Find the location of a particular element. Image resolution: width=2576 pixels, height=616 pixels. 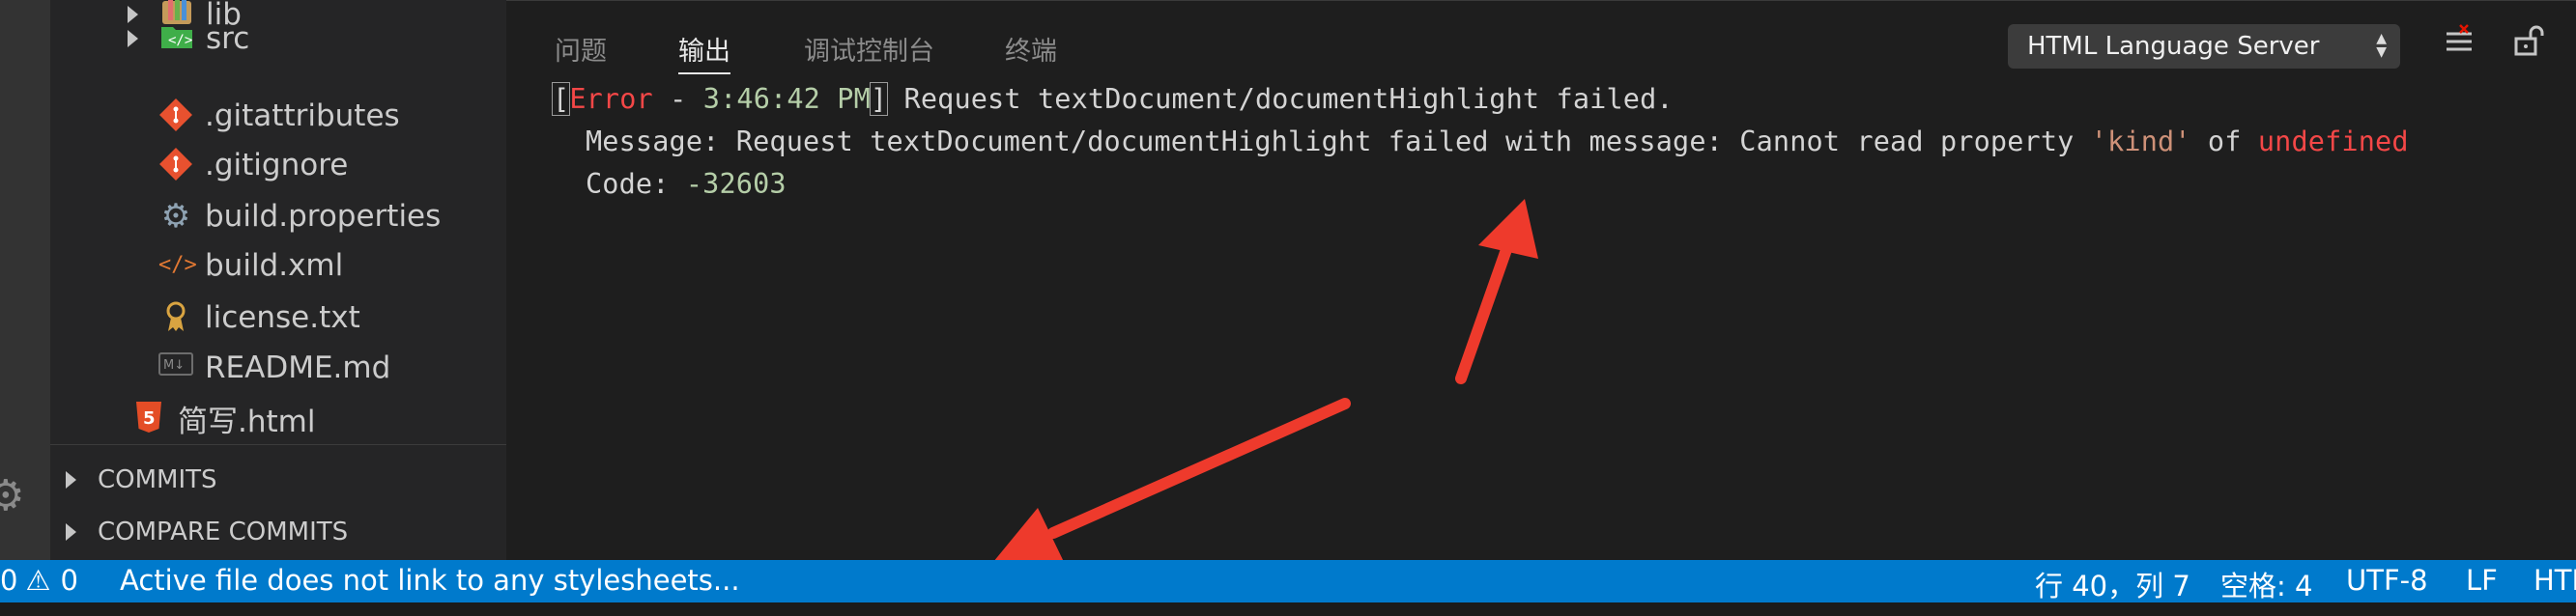

status-language: HTML is located at coordinates (2555, 580).